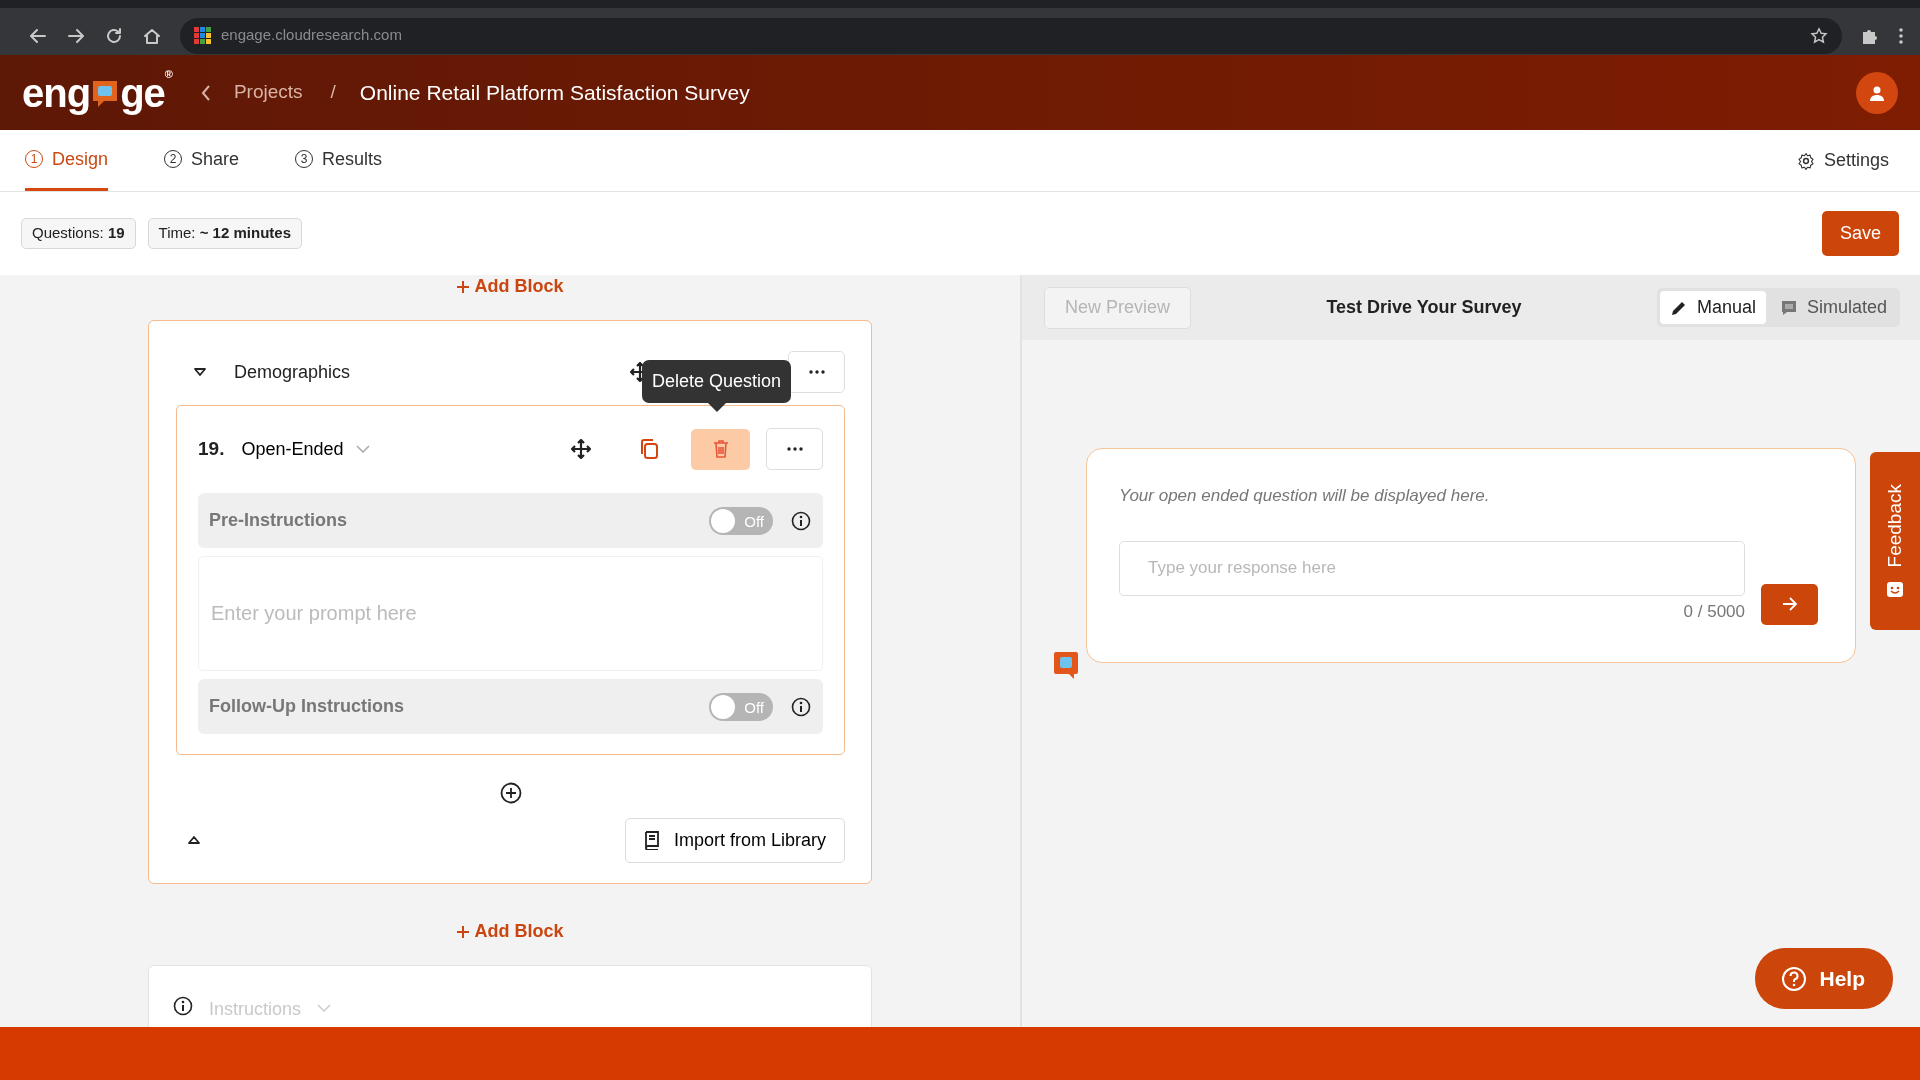 This screenshot has height=1080, width=1920. Describe the element at coordinates (510, 793) in the screenshot. I see `add-question-icon` at that location.